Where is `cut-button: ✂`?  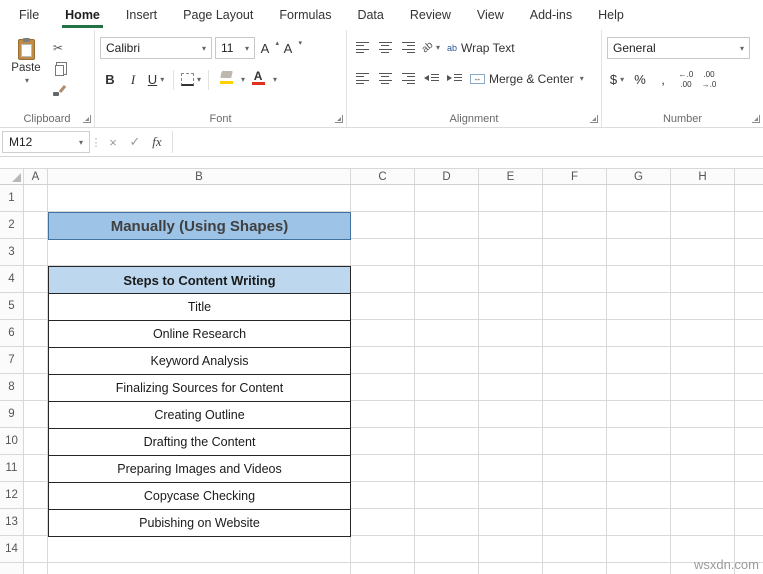
cut-button: ✂ is located at coordinates (58, 48).